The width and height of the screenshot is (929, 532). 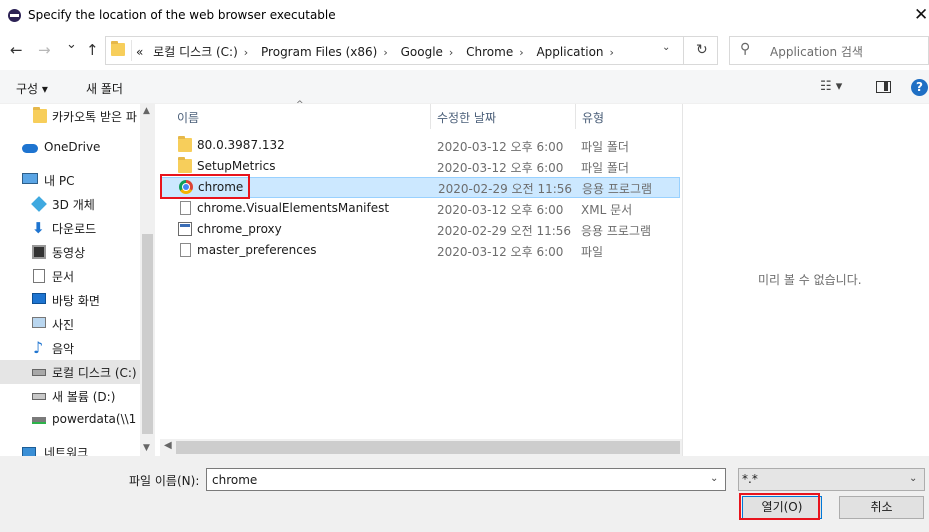 What do you see at coordinates (921, 15) in the screenshot?
I see `close-icon: ✕` at bounding box center [921, 15].